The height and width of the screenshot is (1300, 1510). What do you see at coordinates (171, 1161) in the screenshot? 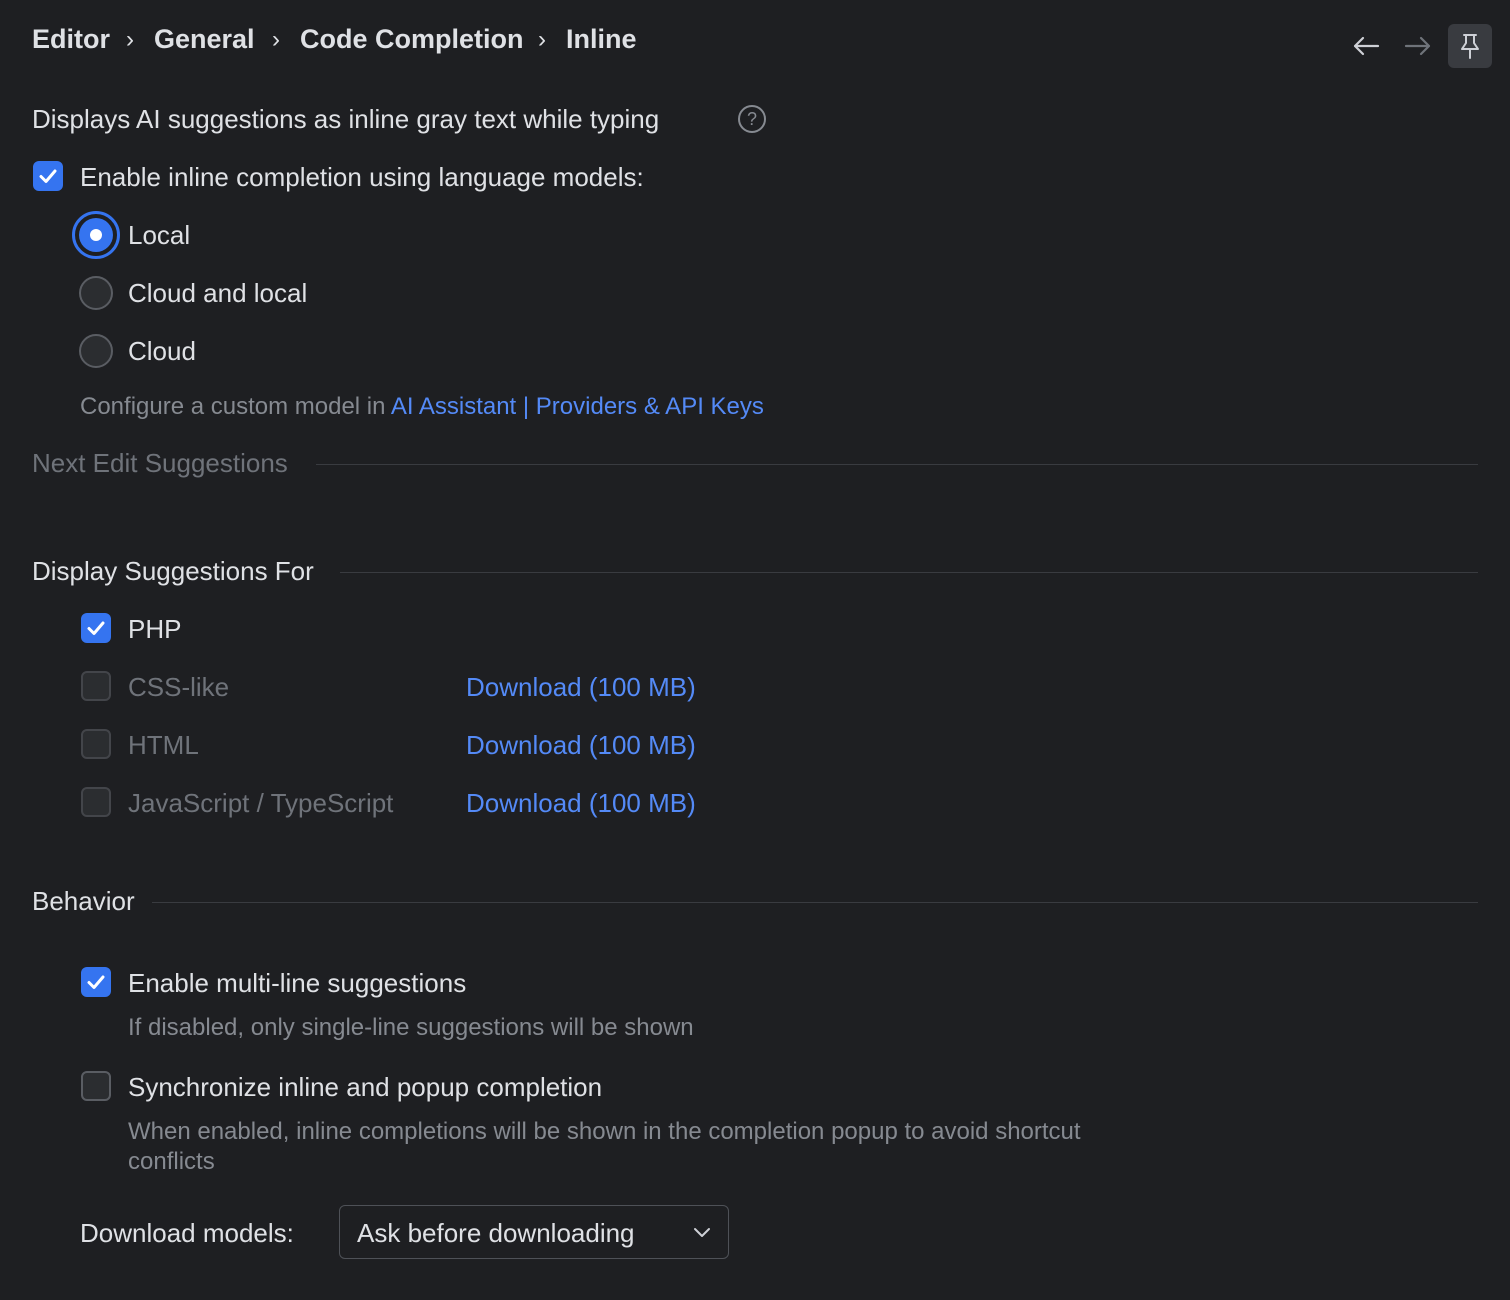
I see `sync-hint-line2: conflicts` at bounding box center [171, 1161].